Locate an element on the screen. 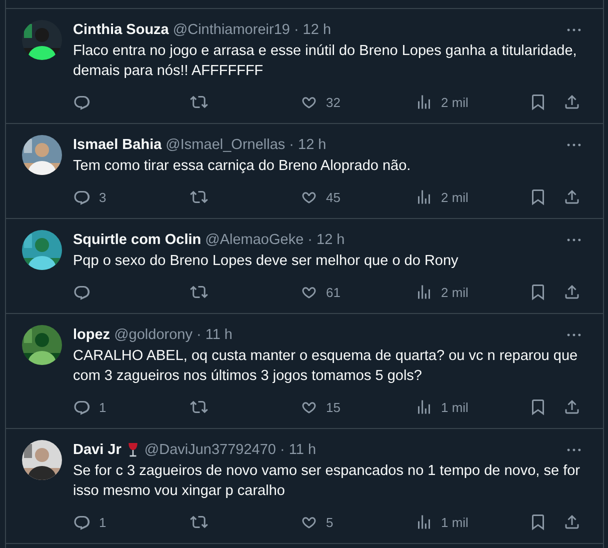 The height and width of the screenshot is (548, 608). author-name: lopez is located at coordinates (91, 335).